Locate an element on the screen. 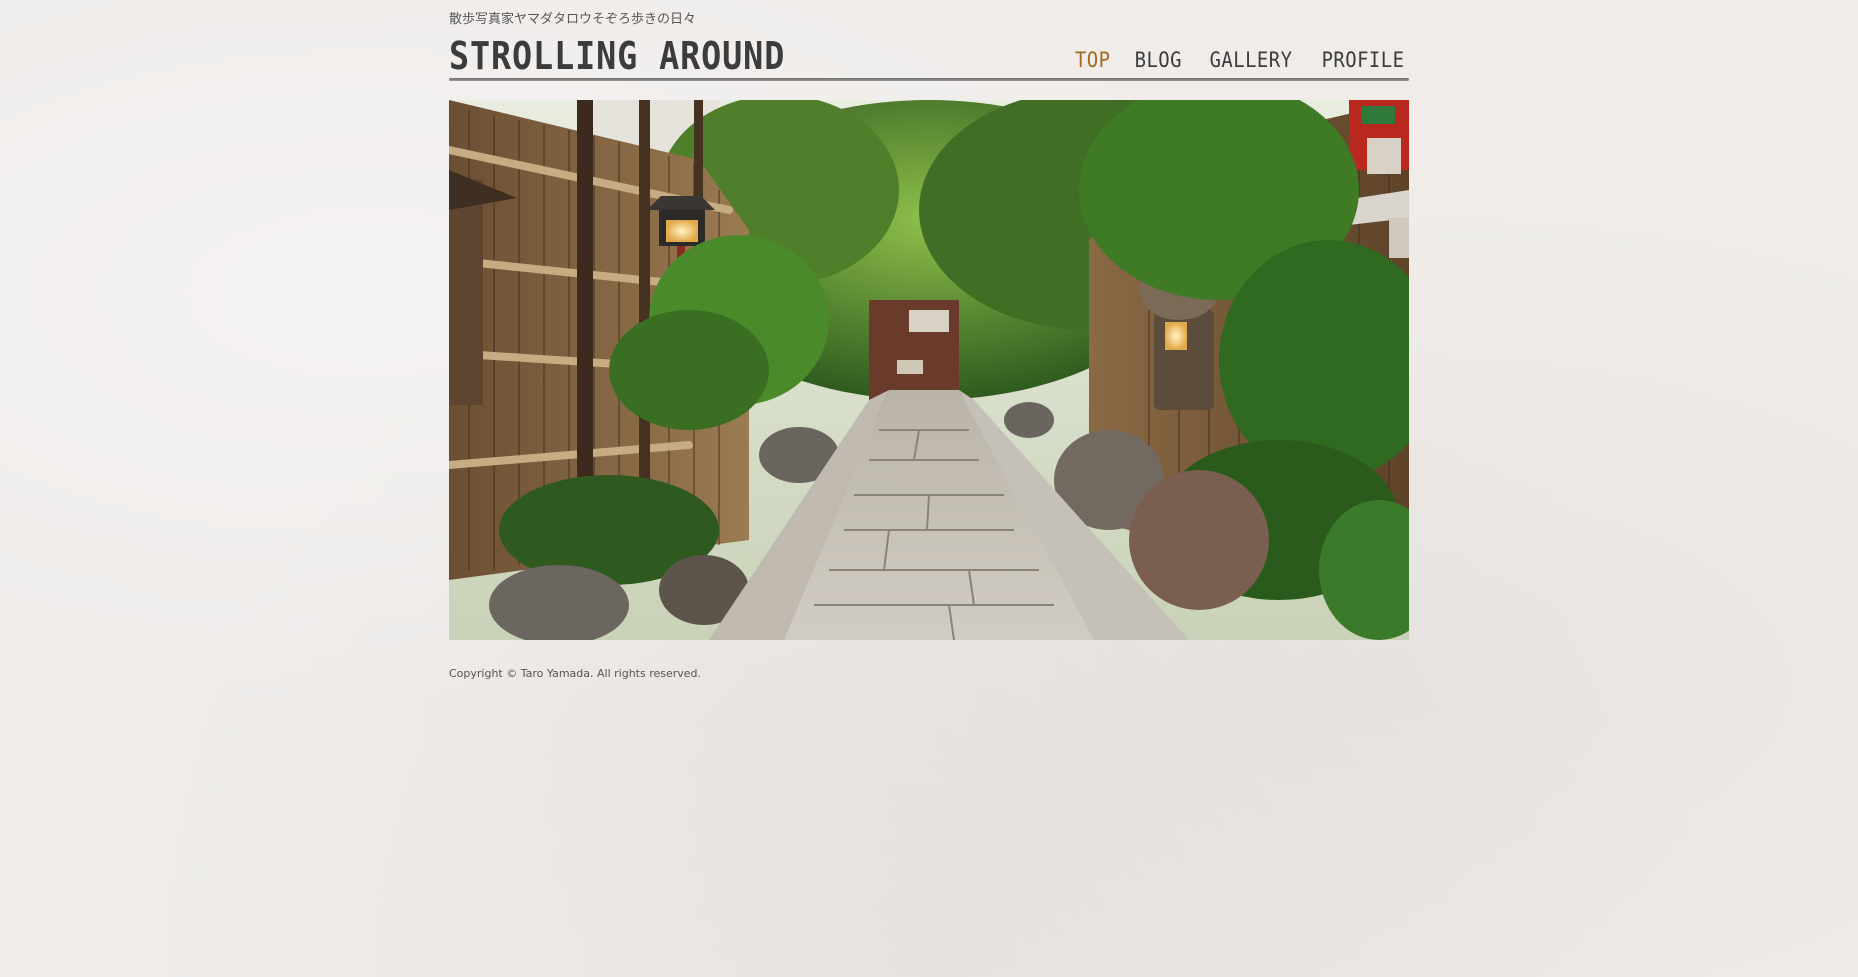 This screenshot has width=1858, height=977. nav-item-gallery: GALLERY is located at coordinates (1251, 60).